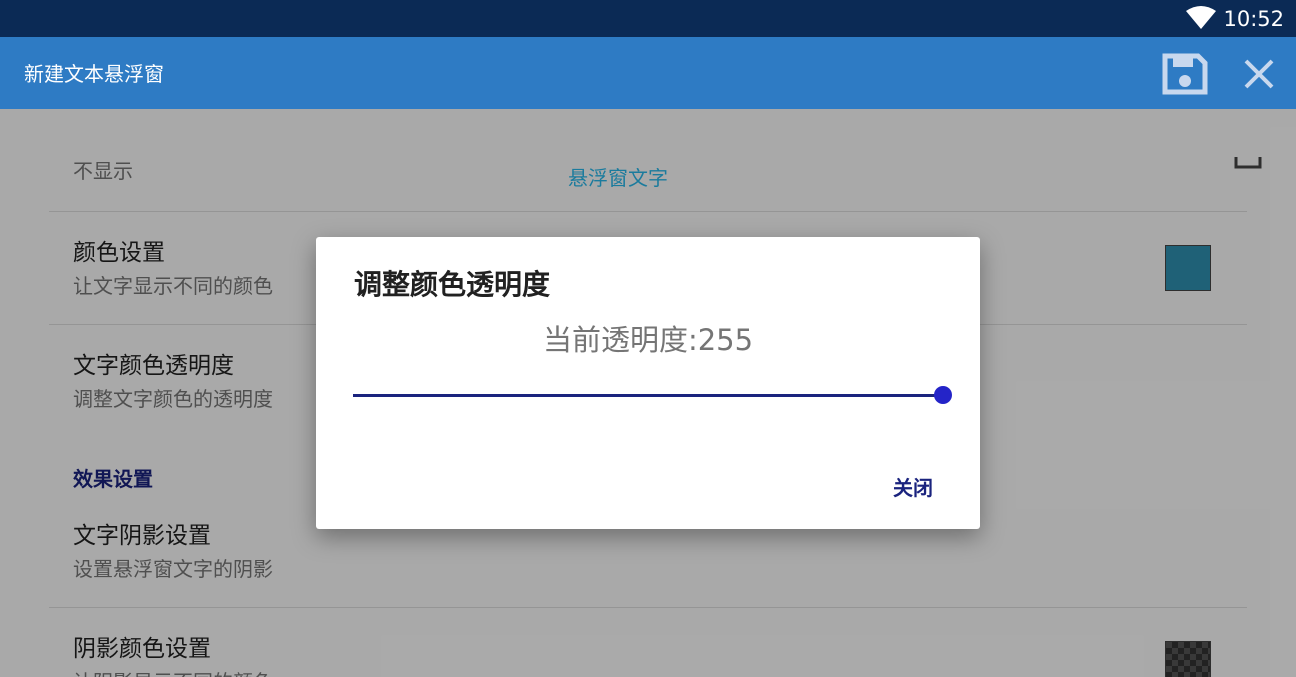 This screenshot has width=1296, height=677. Describe the element at coordinates (94, 74) in the screenshot. I see `app-title: 新建文本悬浮窗` at that location.